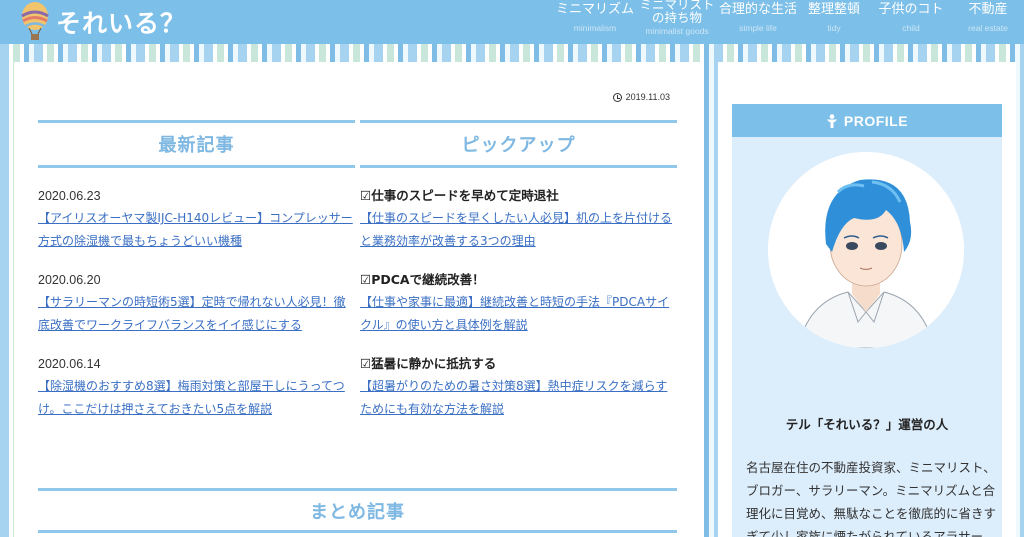 The height and width of the screenshot is (537, 1024). I want to click on entry-link: 【超暑がりのための暑さ対策8選】熱中症リスクを減らすためにも有効な方法を解説, so click(518, 398).